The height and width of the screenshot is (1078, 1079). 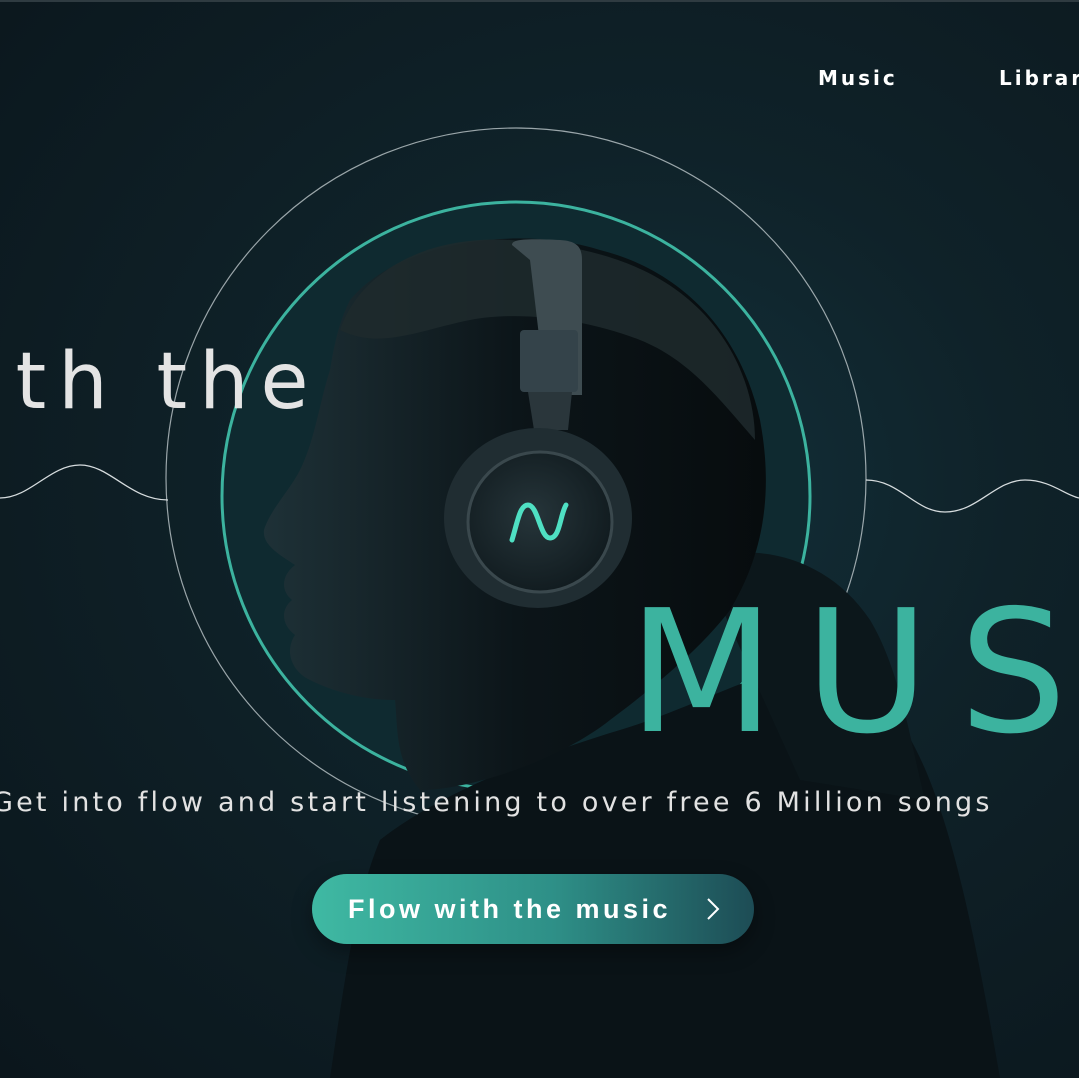 What do you see at coordinates (1039, 78) in the screenshot?
I see `nav-library-link: Librar` at bounding box center [1039, 78].